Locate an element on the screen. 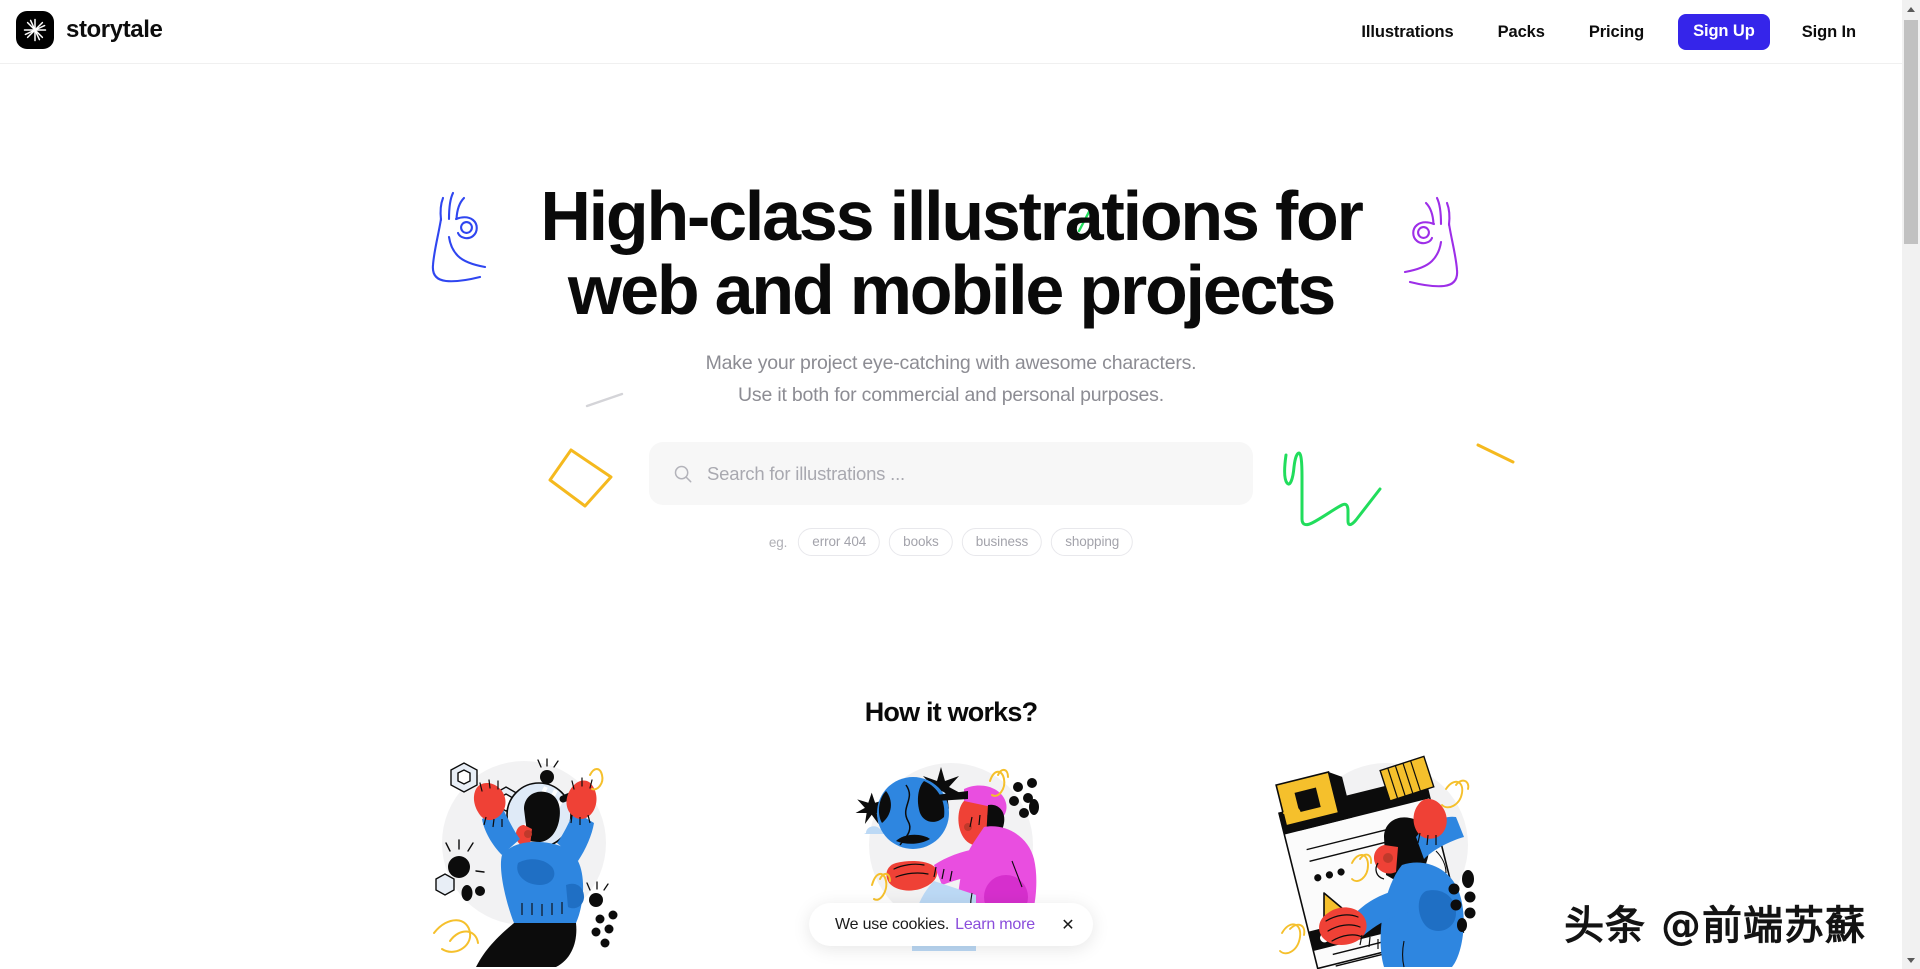 The image size is (1920, 969). starburst-icon is located at coordinates (35, 30).